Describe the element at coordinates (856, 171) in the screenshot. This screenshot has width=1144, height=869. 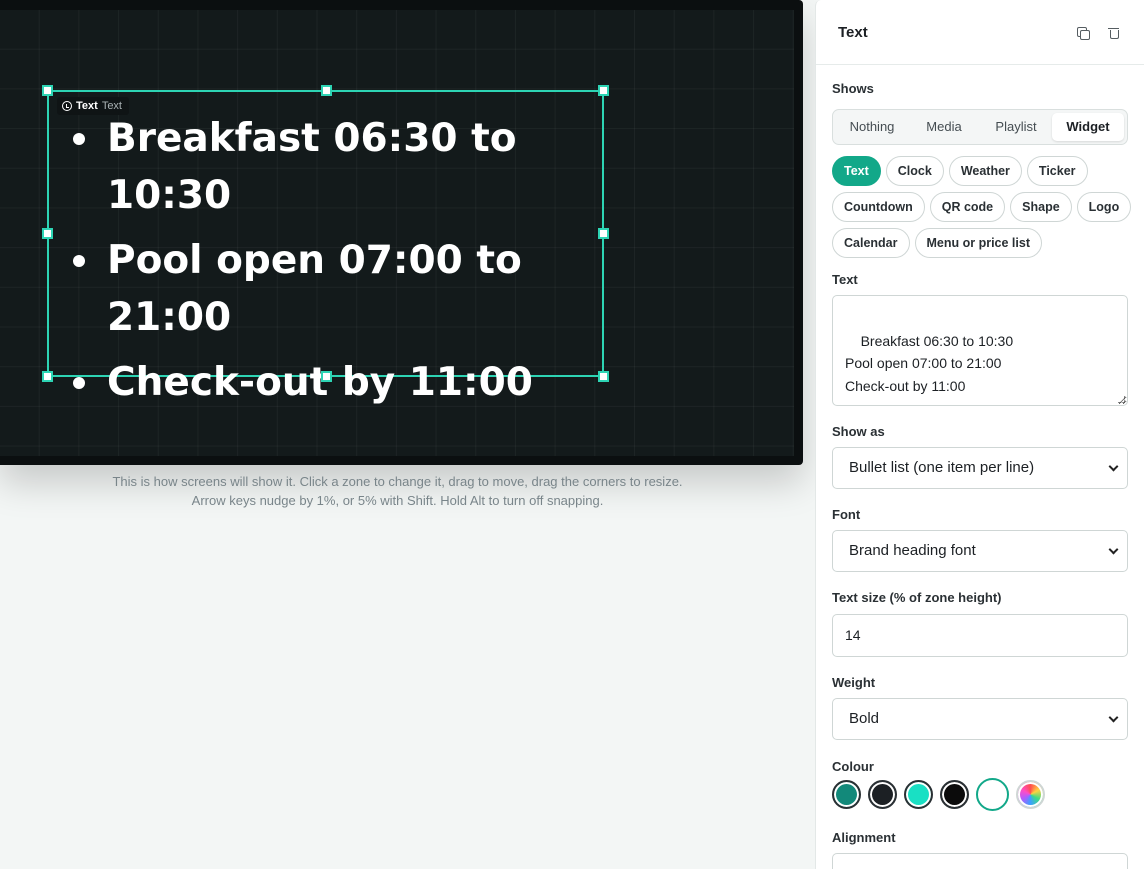
I see `widget-chip-text: Text` at that location.